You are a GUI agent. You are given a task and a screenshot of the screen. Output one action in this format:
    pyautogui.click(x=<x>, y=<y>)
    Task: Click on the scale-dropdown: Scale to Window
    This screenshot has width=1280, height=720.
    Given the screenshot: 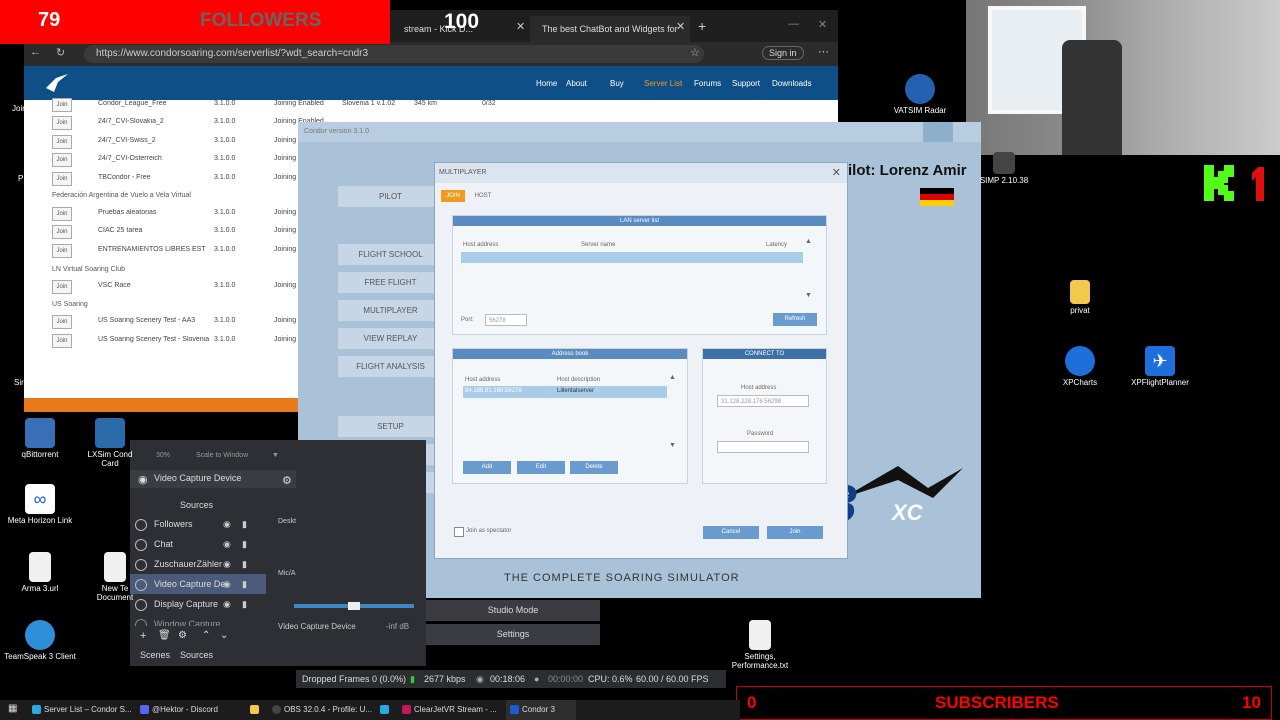 What is the action you would take?
    pyautogui.click(x=222, y=455)
    